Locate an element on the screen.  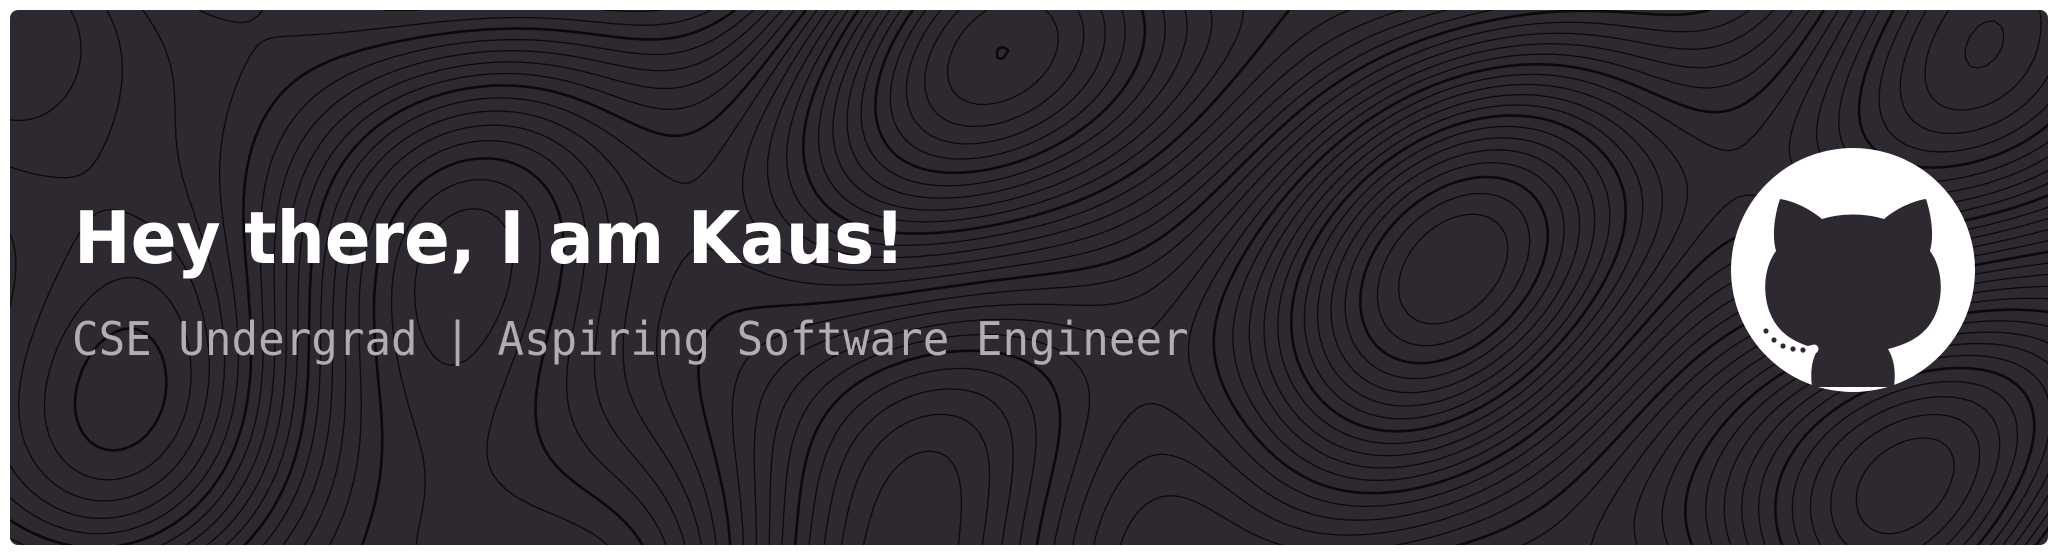
page-title: Hey there, I am Kaus! is located at coordinates (490, 238).